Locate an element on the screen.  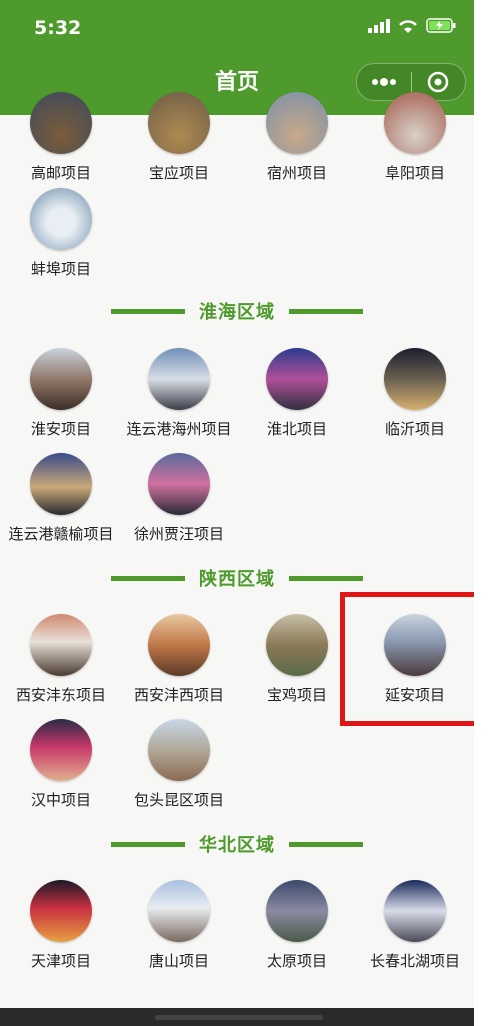
project-item-suzhou: 宿州项目 is located at coordinates (297, 137).